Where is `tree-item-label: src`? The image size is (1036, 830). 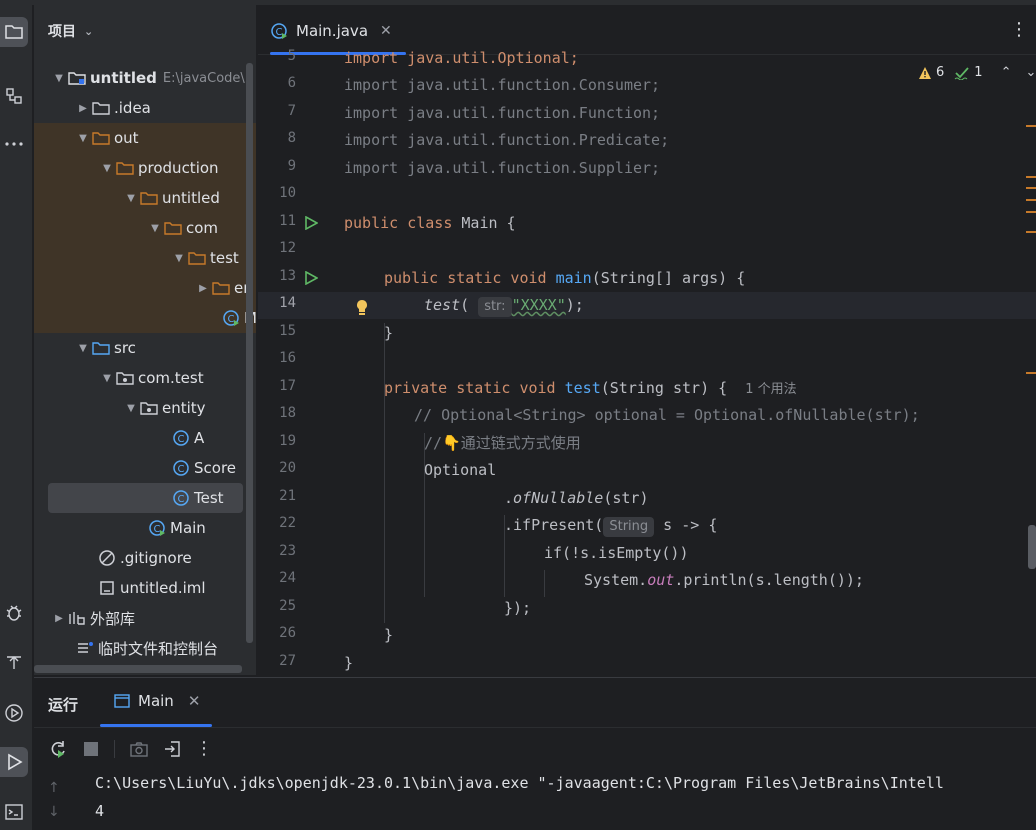
tree-item-label: src is located at coordinates (125, 348).